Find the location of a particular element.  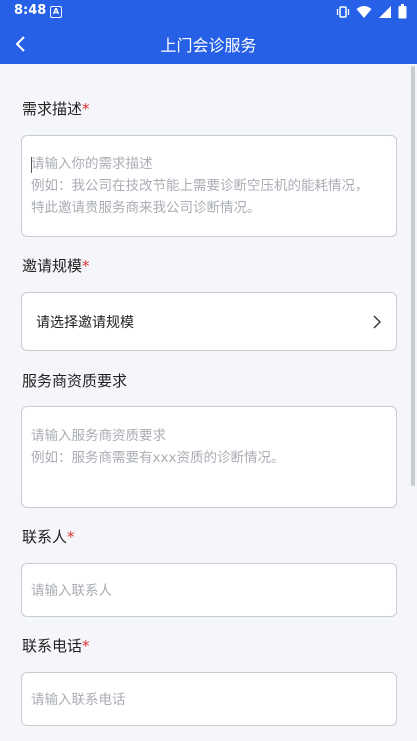

signal-icon is located at coordinates (385, 11).